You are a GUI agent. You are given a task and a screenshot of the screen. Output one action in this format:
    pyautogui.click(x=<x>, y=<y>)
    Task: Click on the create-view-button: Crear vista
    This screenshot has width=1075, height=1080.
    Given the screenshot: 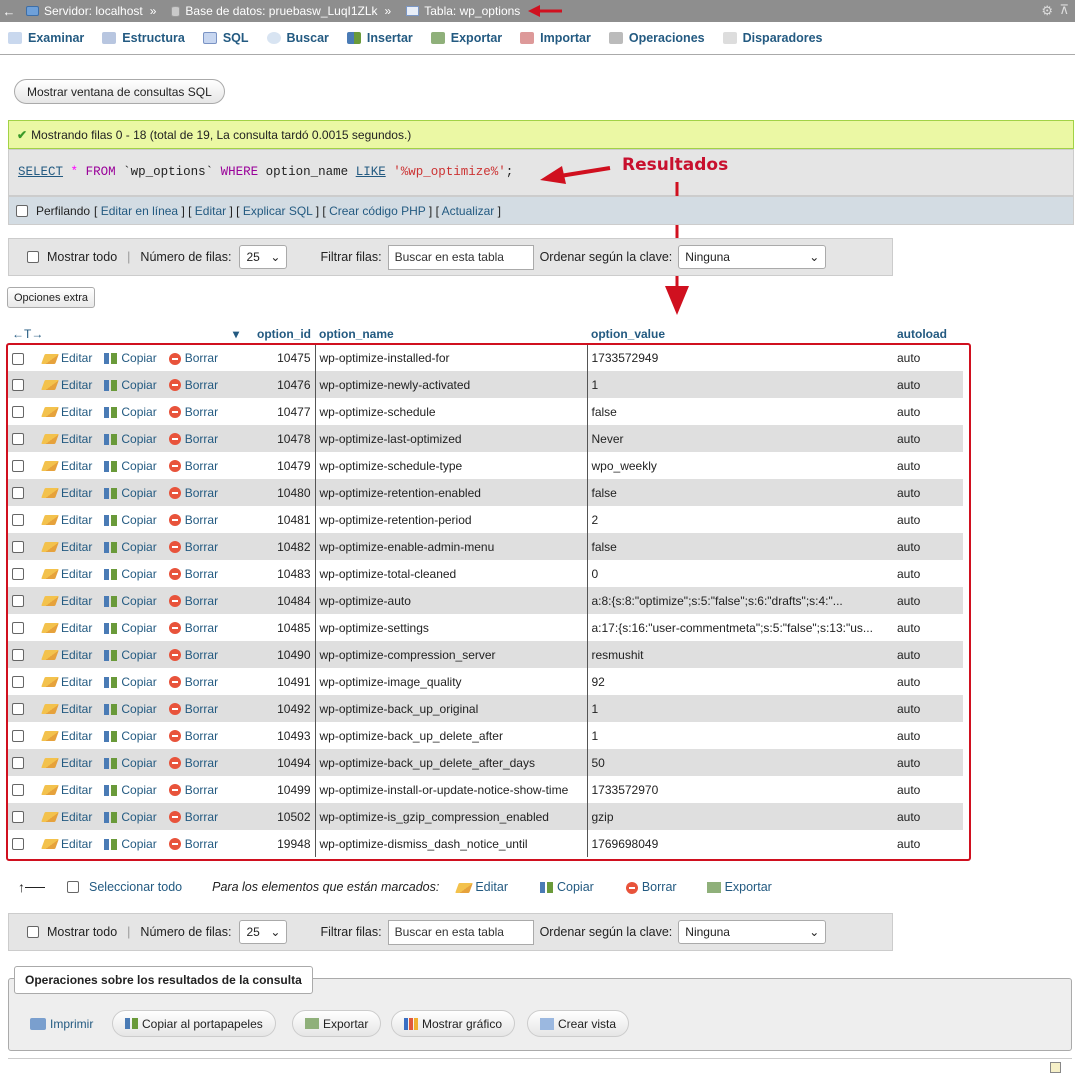 What is the action you would take?
    pyautogui.click(x=578, y=1023)
    